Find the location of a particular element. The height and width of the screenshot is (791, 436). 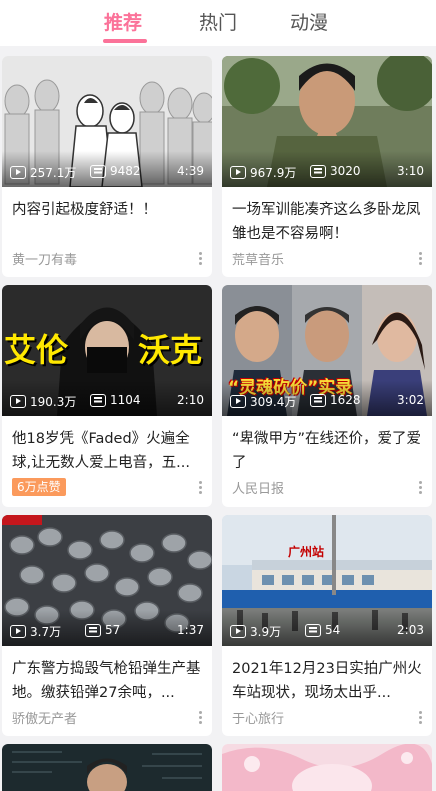

danmaku-count: 57 is located at coordinates (102, 630).